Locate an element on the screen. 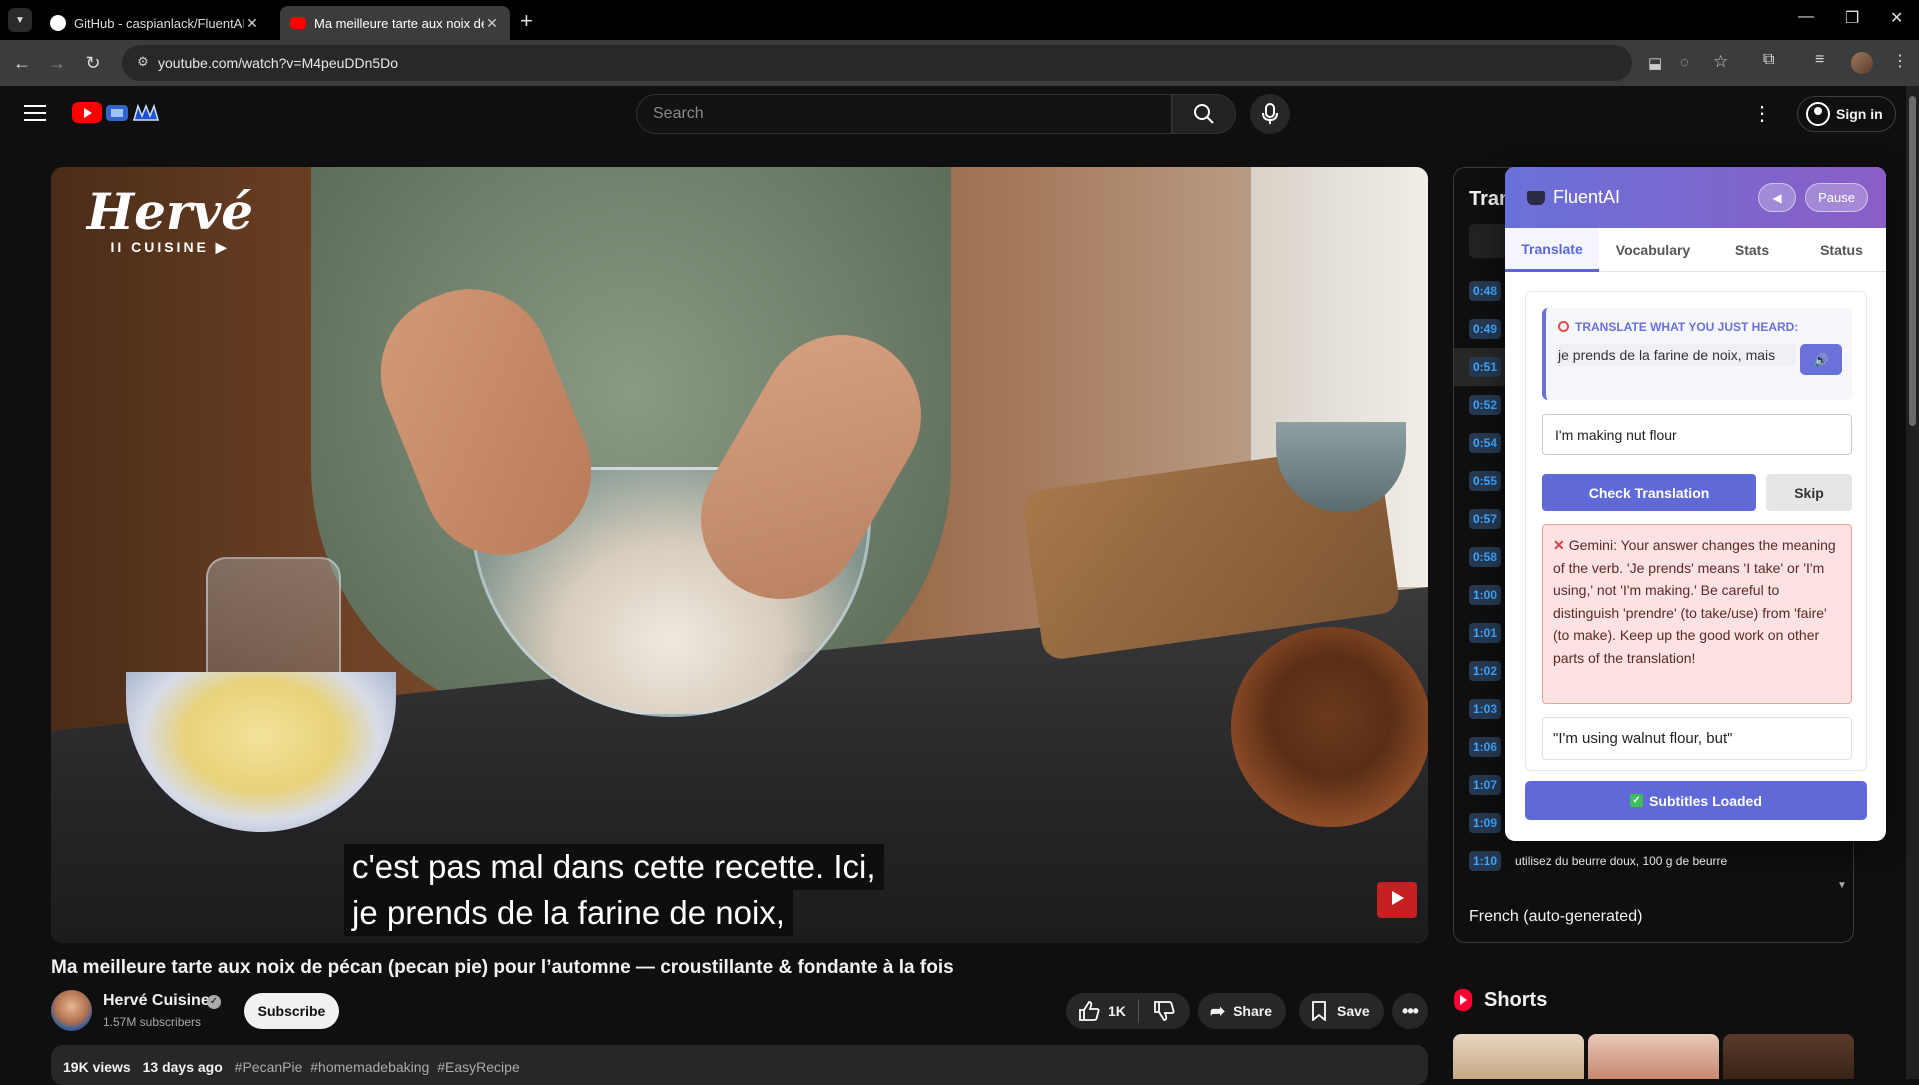 This screenshot has height=1085, width=1919. voice-search-button is located at coordinates (1270, 114).